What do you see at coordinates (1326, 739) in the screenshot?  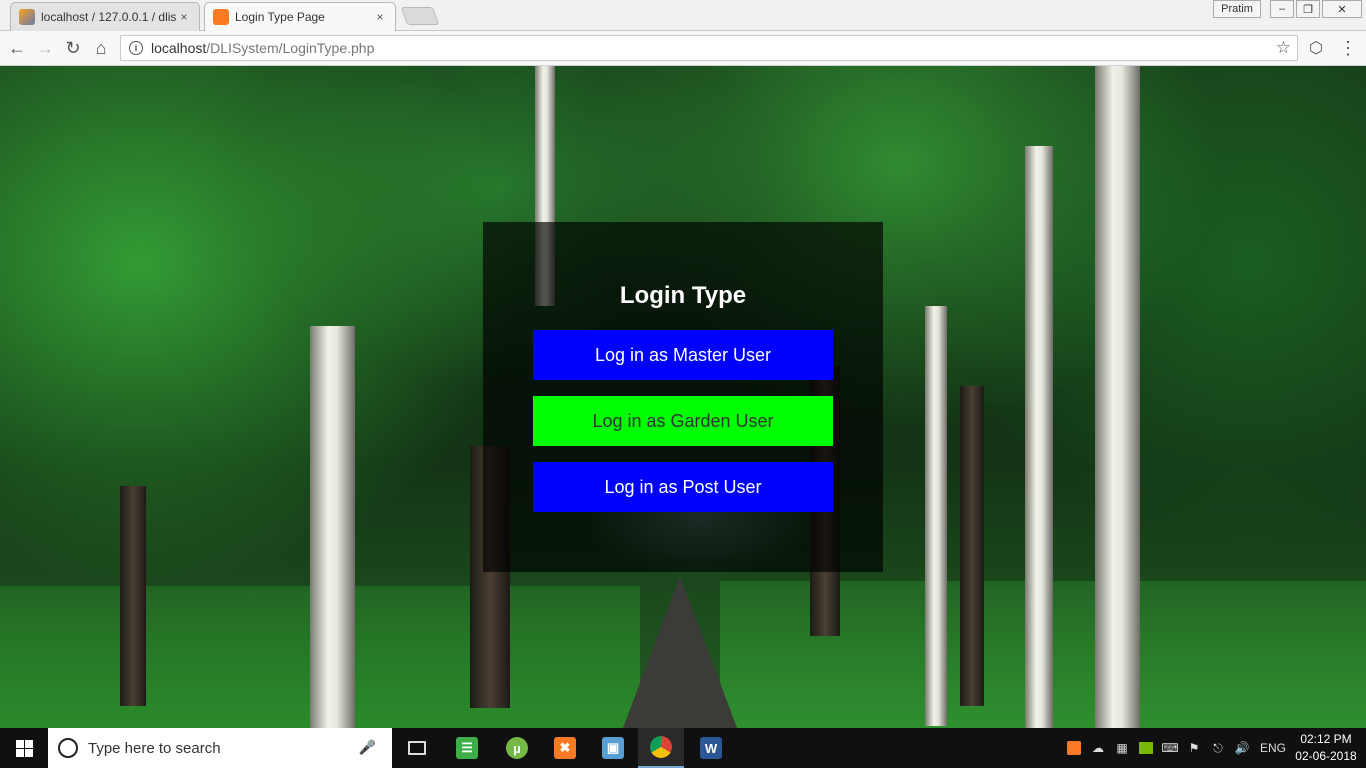 I see `clock-time: 02:12 PM` at bounding box center [1326, 739].